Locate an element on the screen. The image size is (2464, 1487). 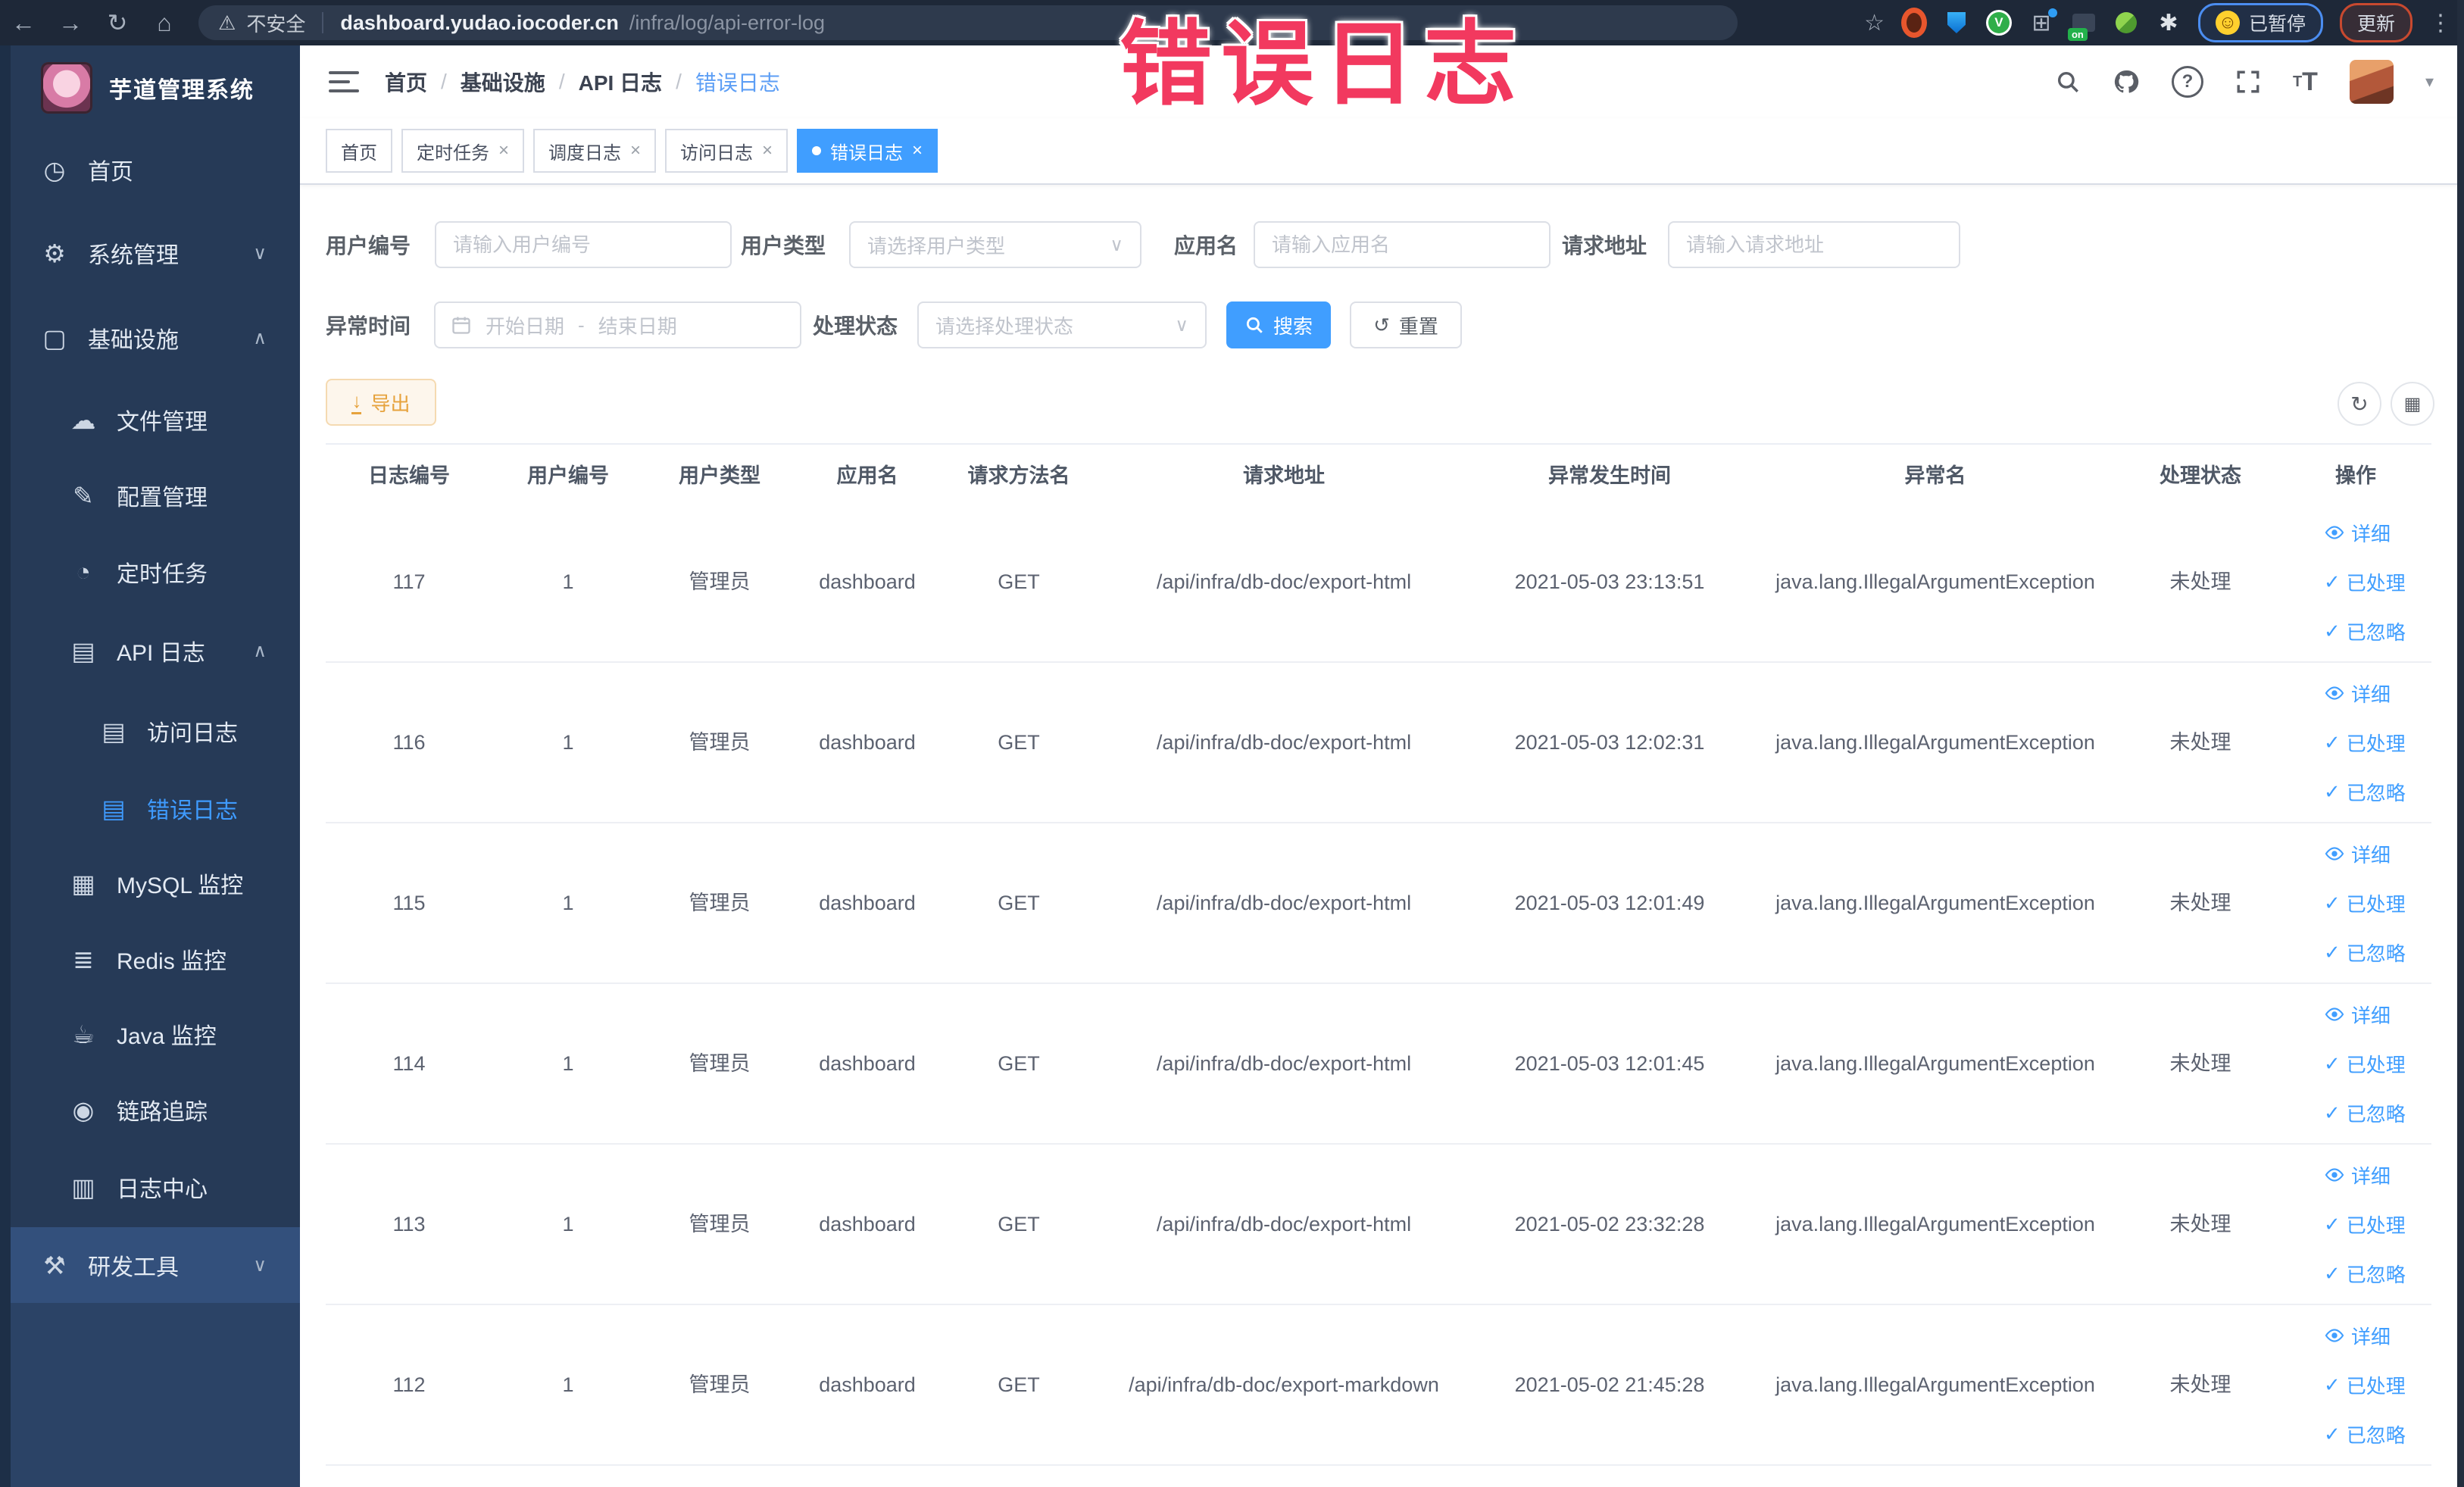
breadcrumb-error-log: 错误日志 is located at coordinates (737, 83).